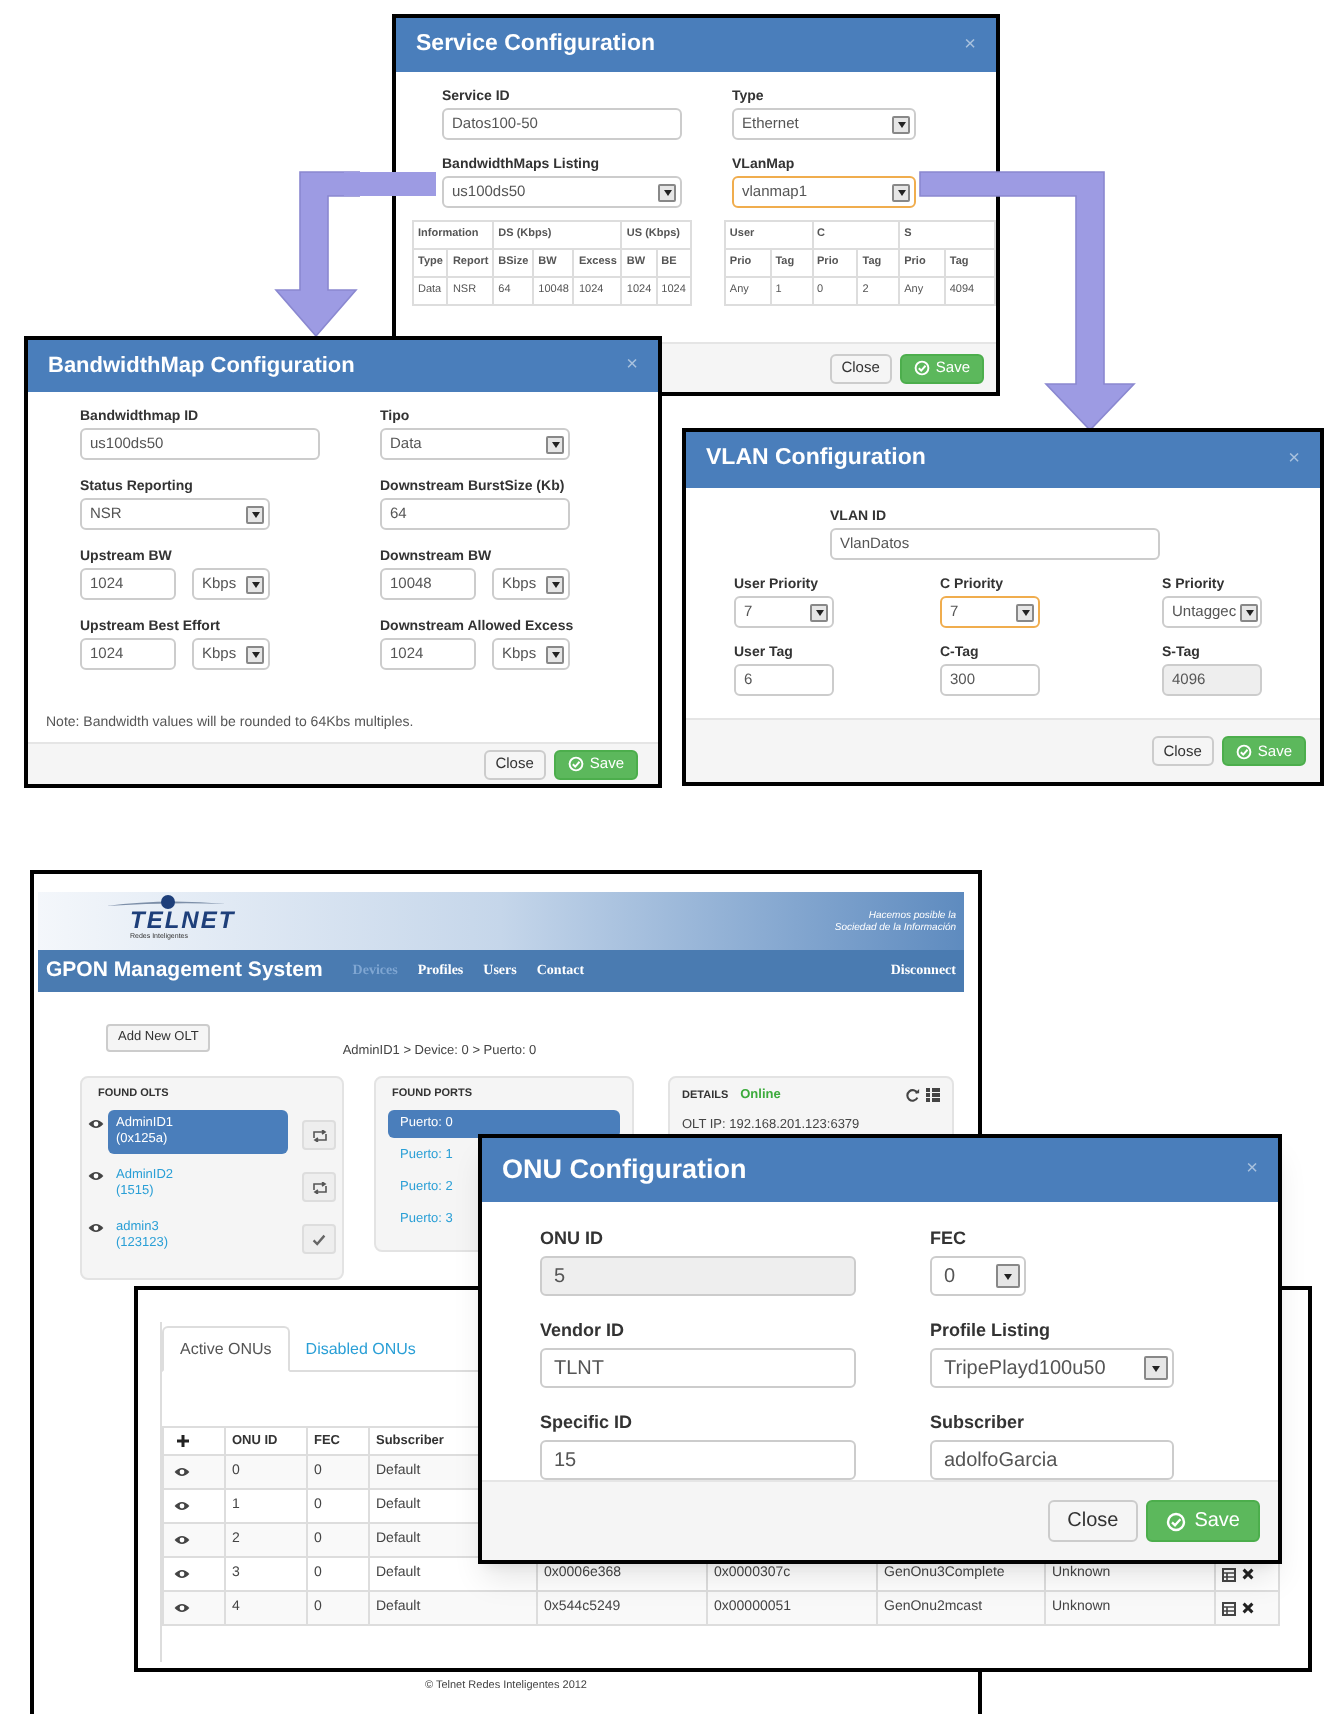  What do you see at coordinates (991, 1331) in the screenshot?
I see `field-label: Profile Listing` at bounding box center [991, 1331].